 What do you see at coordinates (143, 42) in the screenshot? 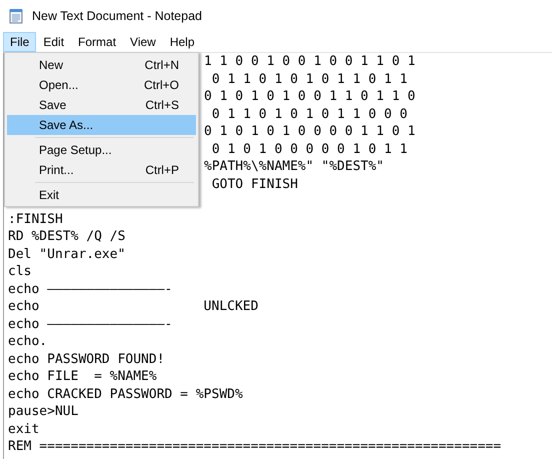
I see `menu-bar-item: View` at bounding box center [143, 42].